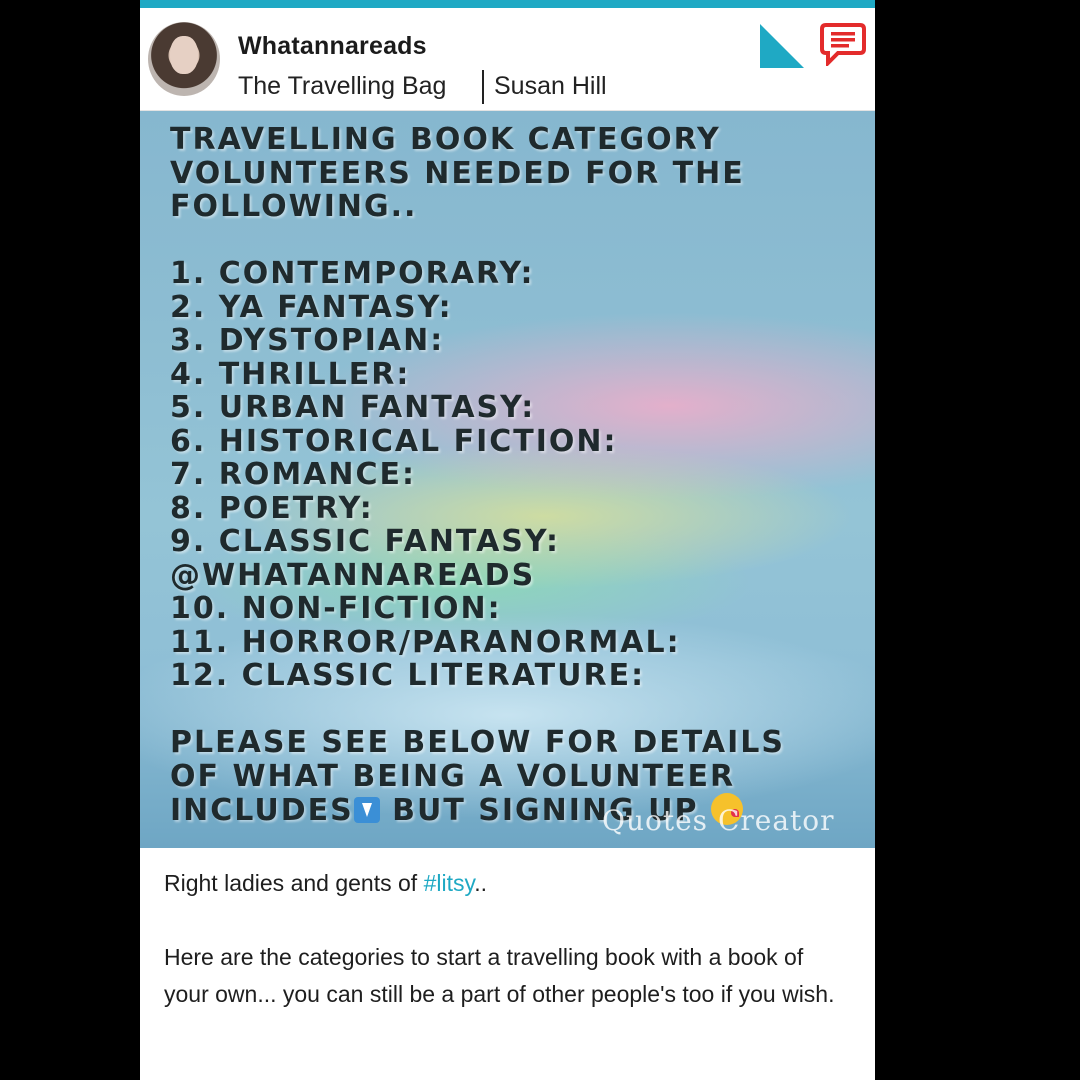 This screenshot has width=1080, height=1080. Describe the element at coordinates (509, 883) in the screenshot. I see `caption-line-1: Right ladies and gents of #litsy..` at that location.